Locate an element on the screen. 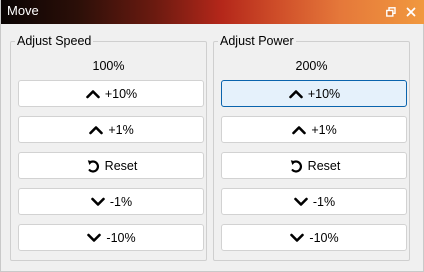 Image resolution: width=424 pixels, height=272 pixels. close-icon is located at coordinates (411, 12).